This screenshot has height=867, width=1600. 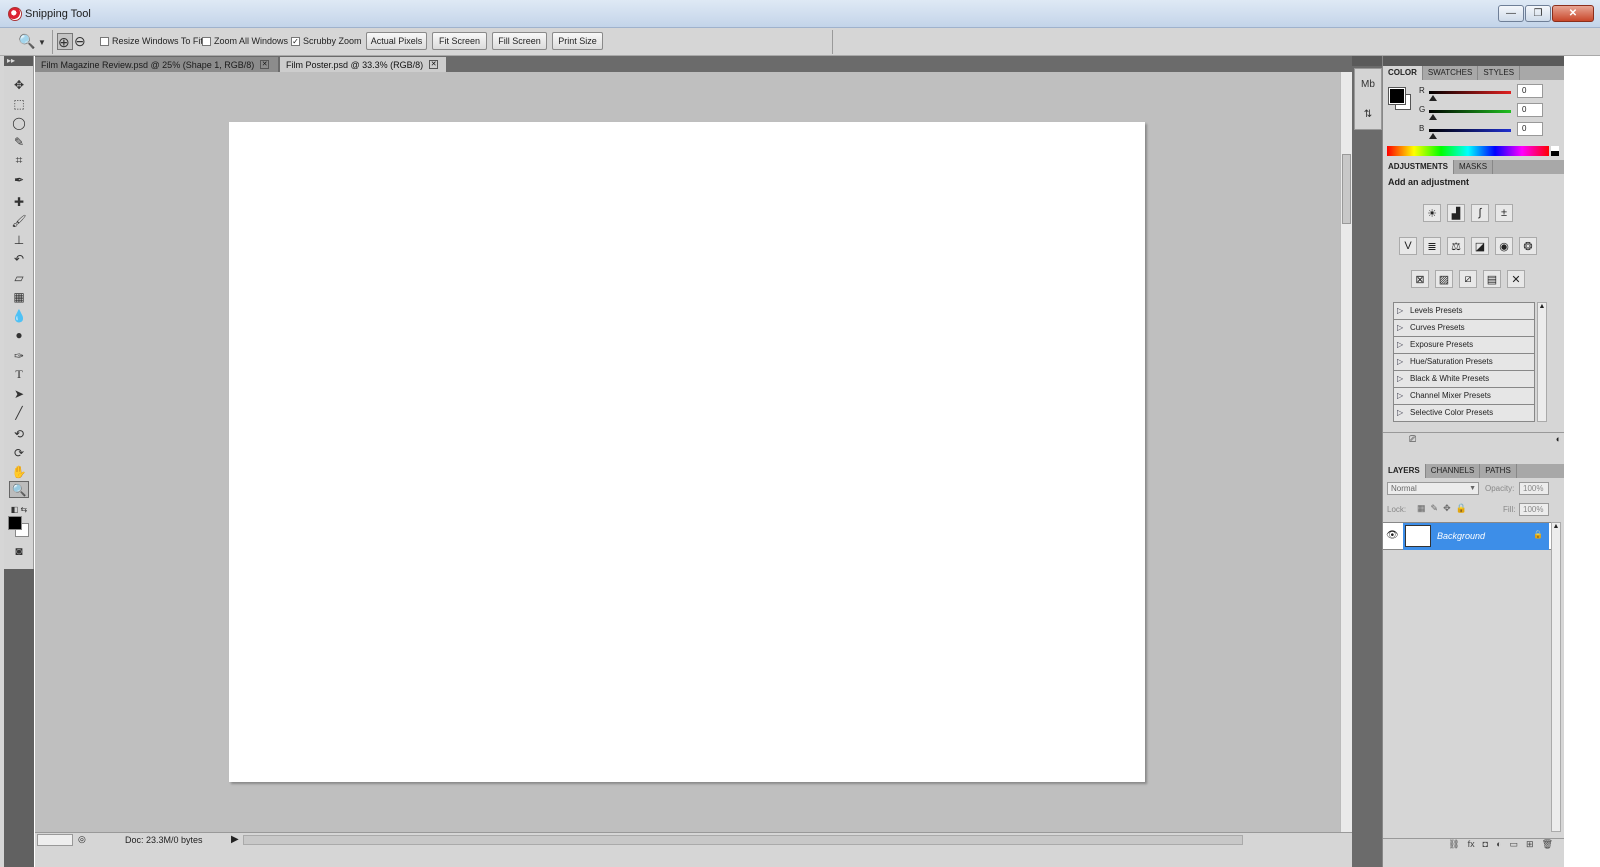 I want to click on brightness-contrast-icon: ☀, so click(x=1432, y=213).